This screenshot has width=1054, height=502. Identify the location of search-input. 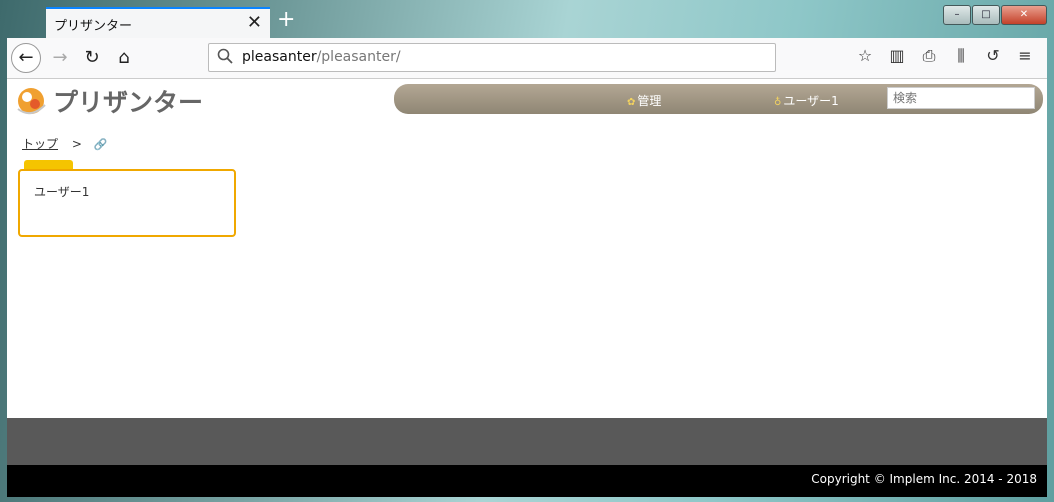
(961, 98).